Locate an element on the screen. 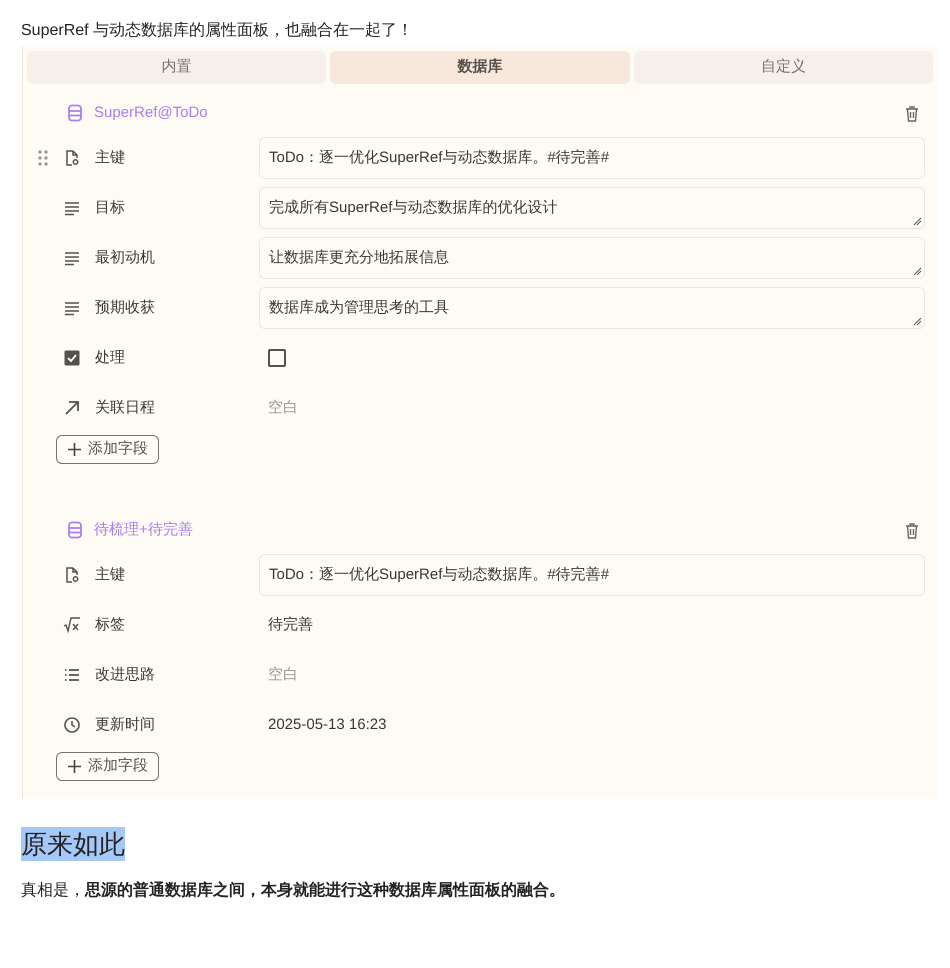 This screenshot has width=950, height=968. arrow-icon is located at coordinates (72, 408).